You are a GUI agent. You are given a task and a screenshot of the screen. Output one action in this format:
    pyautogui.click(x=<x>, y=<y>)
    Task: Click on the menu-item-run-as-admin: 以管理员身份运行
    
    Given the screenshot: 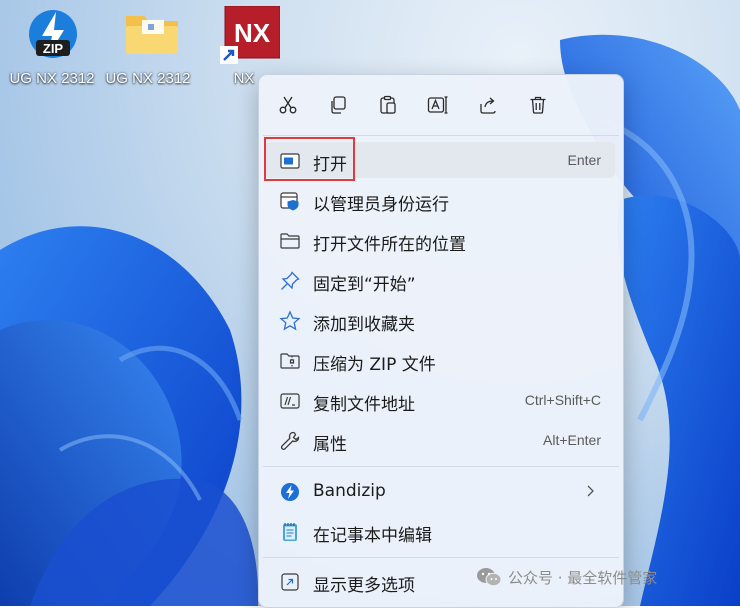 What is the action you would take?
    pyautogui.click(x=440, y=200)
    